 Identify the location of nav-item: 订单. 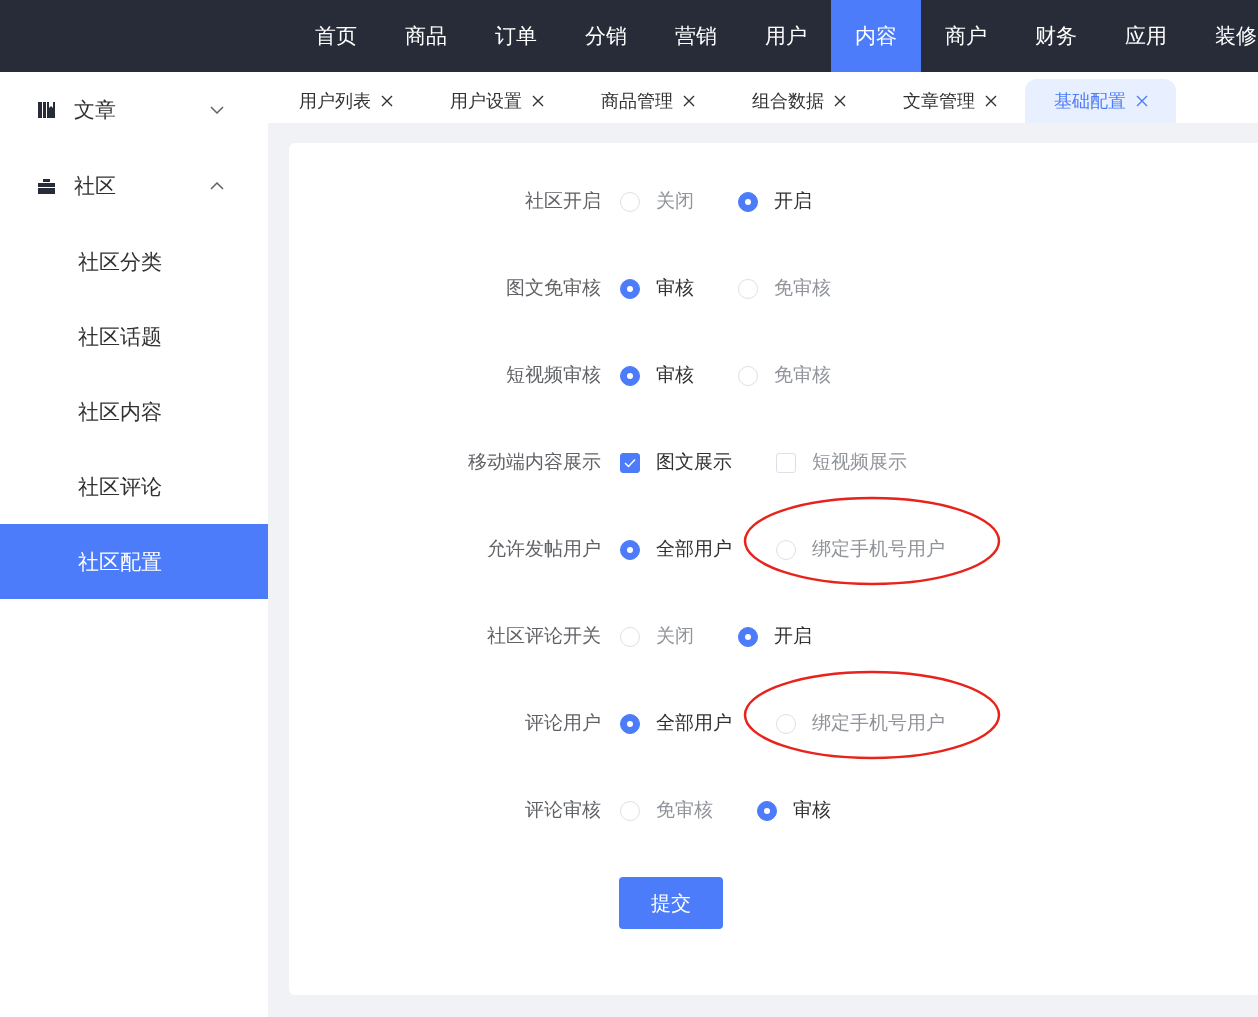
(516, 36).